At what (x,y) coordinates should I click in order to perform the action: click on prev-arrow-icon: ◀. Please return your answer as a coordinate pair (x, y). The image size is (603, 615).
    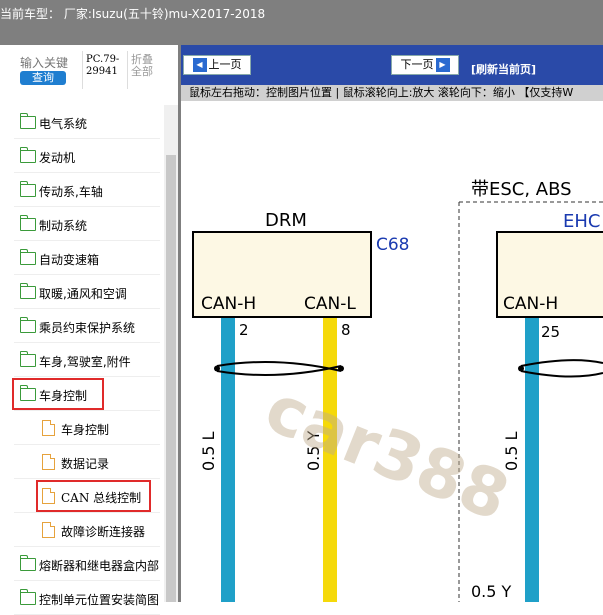
    Looking at the image, I should click on (199, 65).